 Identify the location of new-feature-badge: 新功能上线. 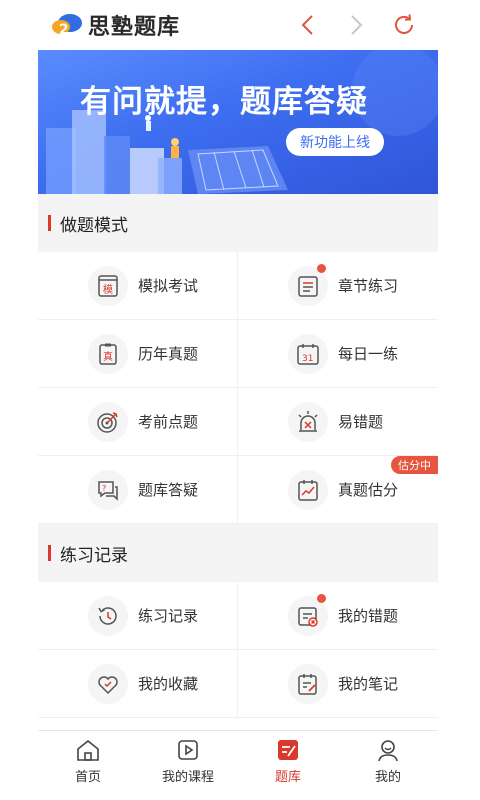
(335, 142).